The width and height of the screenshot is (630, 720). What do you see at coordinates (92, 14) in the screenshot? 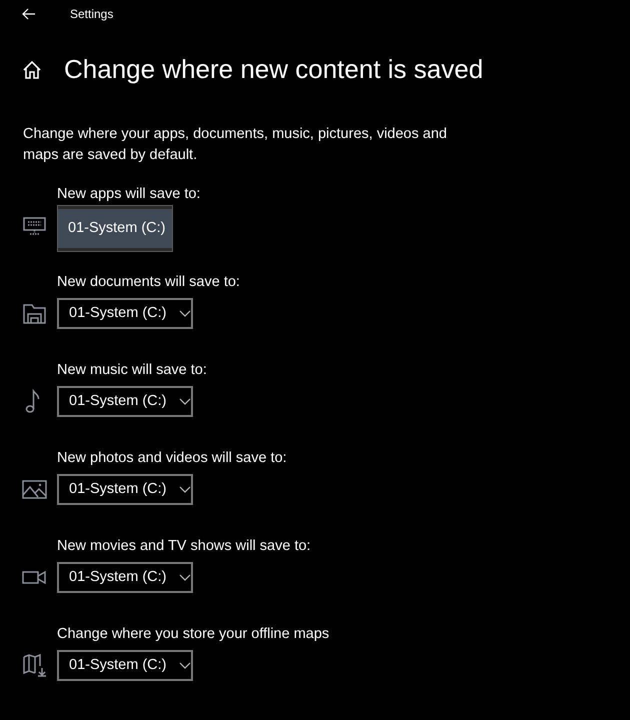
I see `window-title: Settings` at bounding box center [92, 14].